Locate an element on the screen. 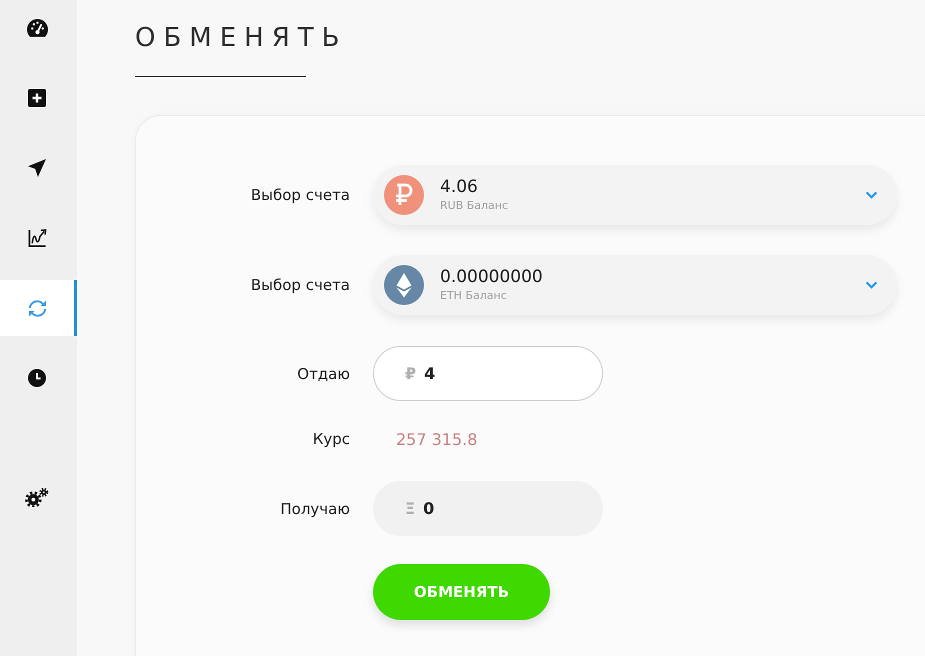  give-amount-field: ₽ 4 is located at coordinates (488, 373).